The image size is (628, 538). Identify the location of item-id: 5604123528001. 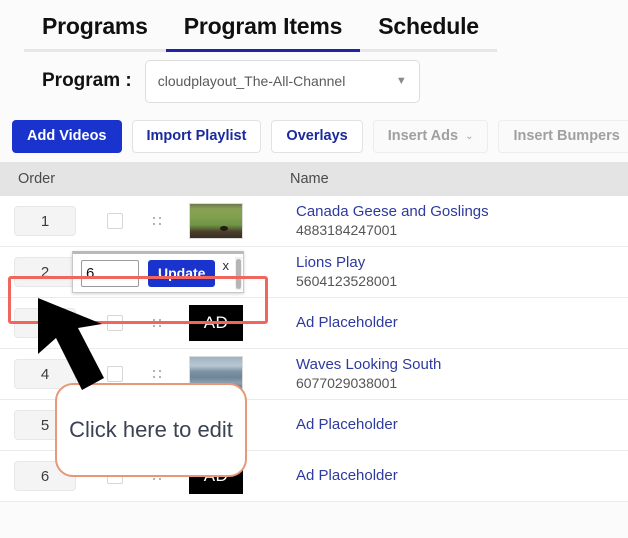
(347, 280).